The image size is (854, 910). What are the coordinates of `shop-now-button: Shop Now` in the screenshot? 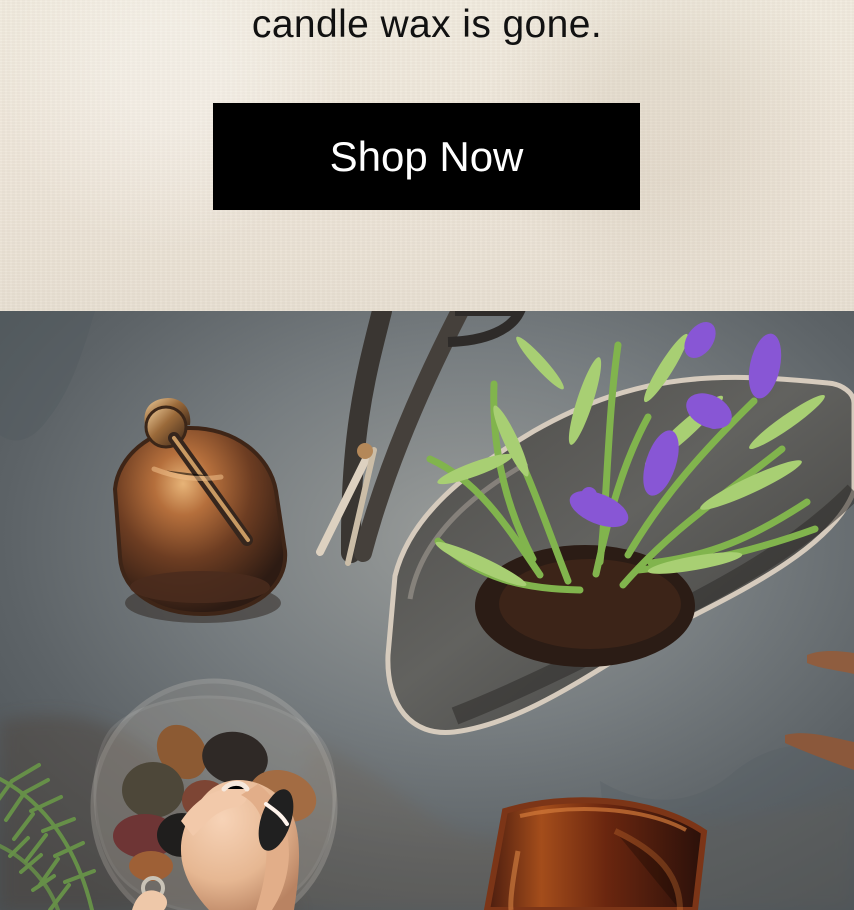 It's located at (426, 156).